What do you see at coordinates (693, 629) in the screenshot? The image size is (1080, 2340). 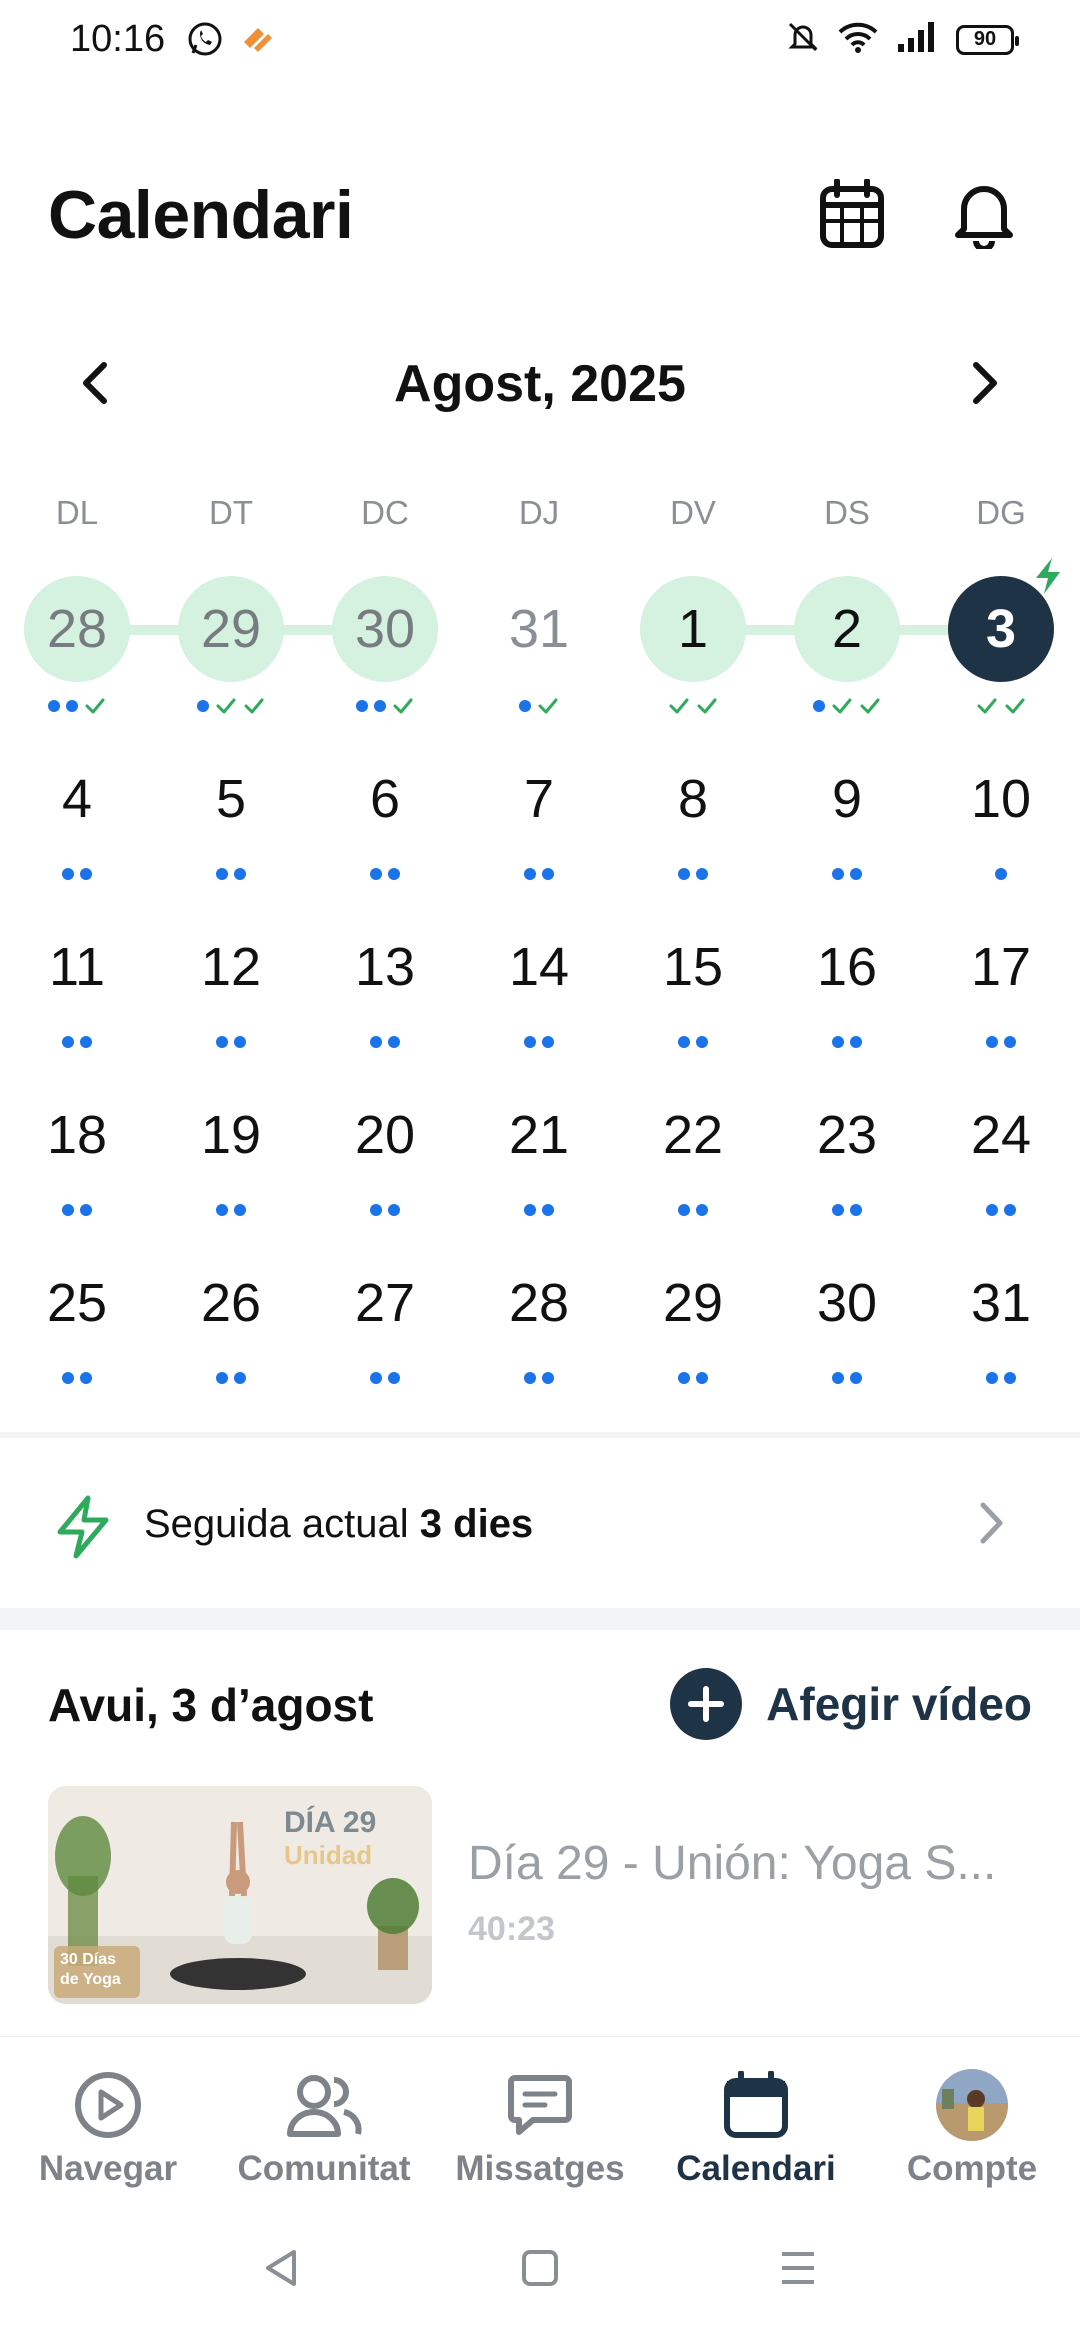 I see `calendar-day: 1` at bounding box center [693, 629].